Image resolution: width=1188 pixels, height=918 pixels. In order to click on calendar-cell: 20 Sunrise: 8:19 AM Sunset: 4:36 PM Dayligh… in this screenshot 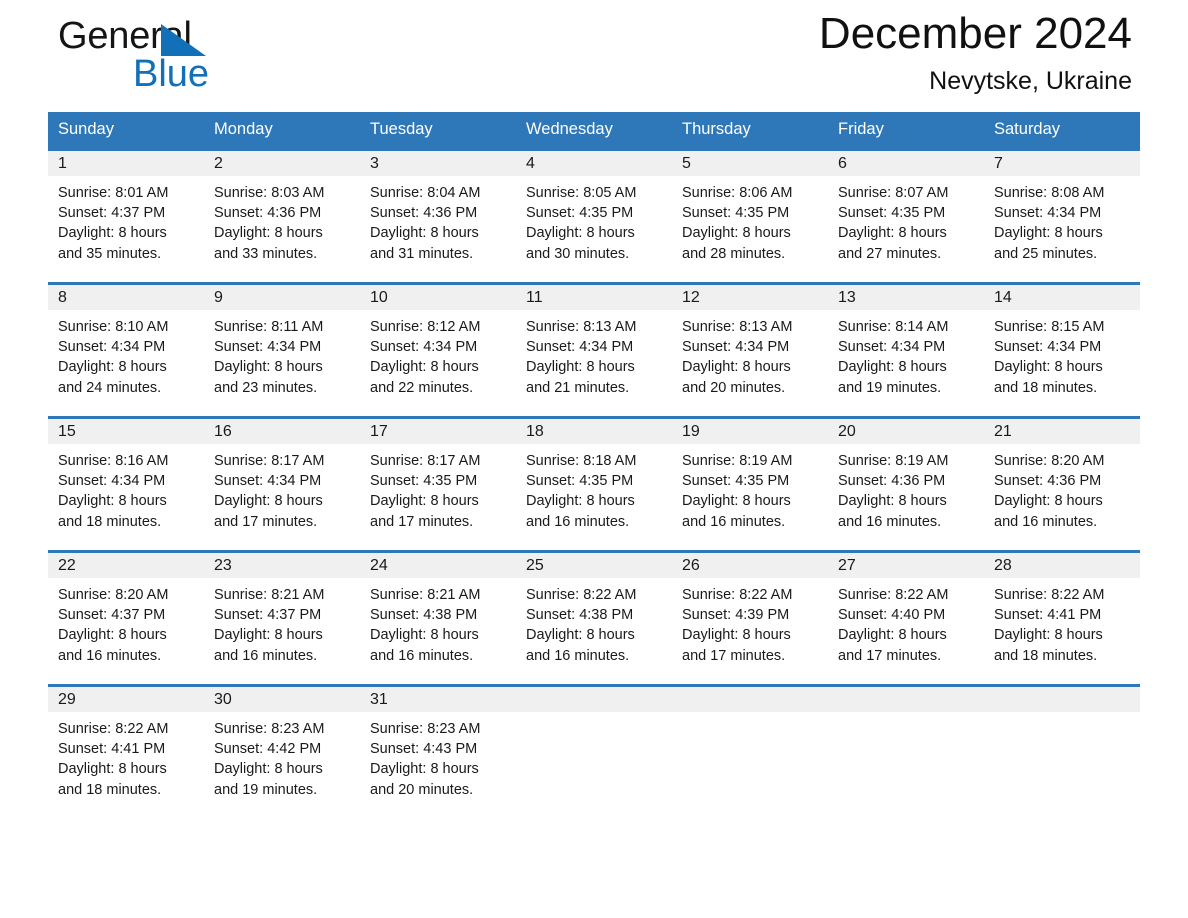, I will do `click(906, 483)`.